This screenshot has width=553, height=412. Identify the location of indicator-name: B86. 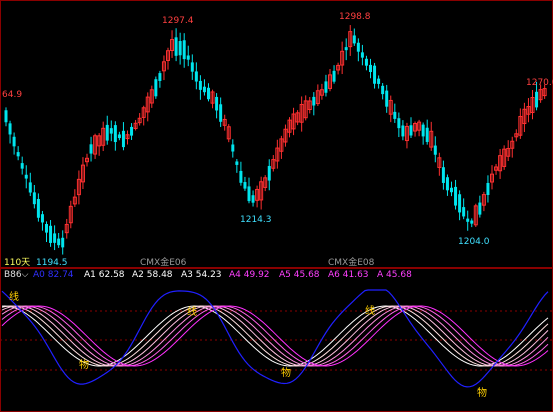
(13, 275).